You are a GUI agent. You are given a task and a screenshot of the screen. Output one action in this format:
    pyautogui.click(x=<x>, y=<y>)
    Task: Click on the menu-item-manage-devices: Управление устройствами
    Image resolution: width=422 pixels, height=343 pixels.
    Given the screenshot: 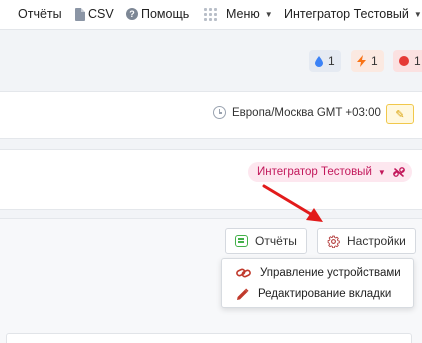 What is the action you would take?
    pyautogui.click(x=317, y=273)
    